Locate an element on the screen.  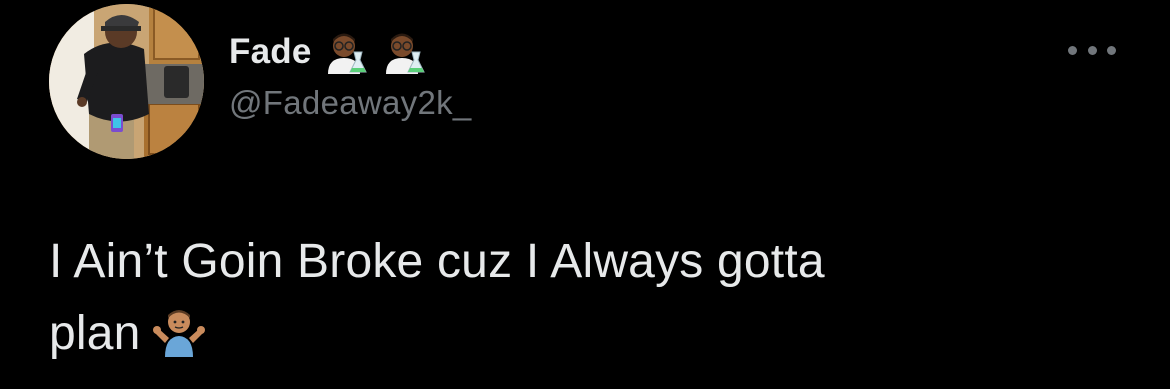
avatar is located at coordinates (126, 81).